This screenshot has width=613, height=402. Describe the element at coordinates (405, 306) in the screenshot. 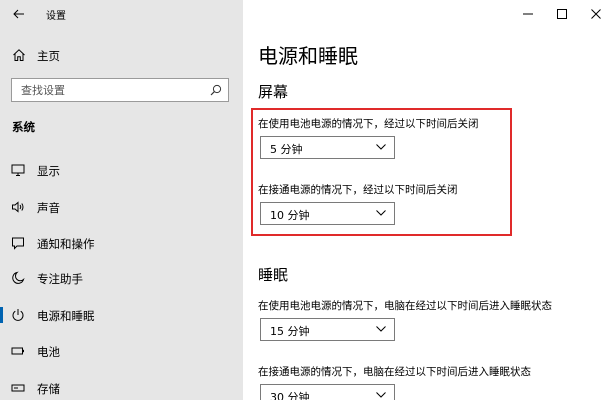

I see `sleep-battery-label: 在使用电池电源的情况下，电脑在经过以下时间后进入睡眠状态` at that location.